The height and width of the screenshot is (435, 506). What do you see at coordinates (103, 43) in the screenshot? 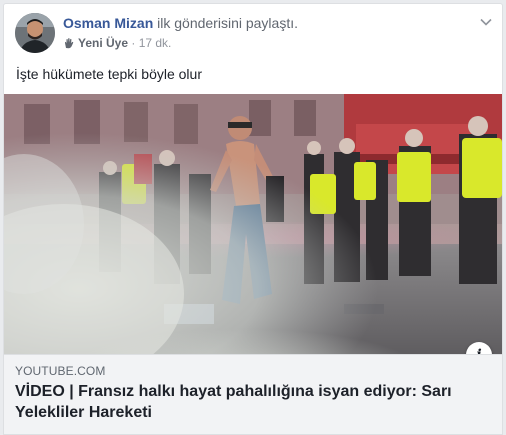
I see `new-member-label: Yeni Üye` at bounding box center [103, 43].